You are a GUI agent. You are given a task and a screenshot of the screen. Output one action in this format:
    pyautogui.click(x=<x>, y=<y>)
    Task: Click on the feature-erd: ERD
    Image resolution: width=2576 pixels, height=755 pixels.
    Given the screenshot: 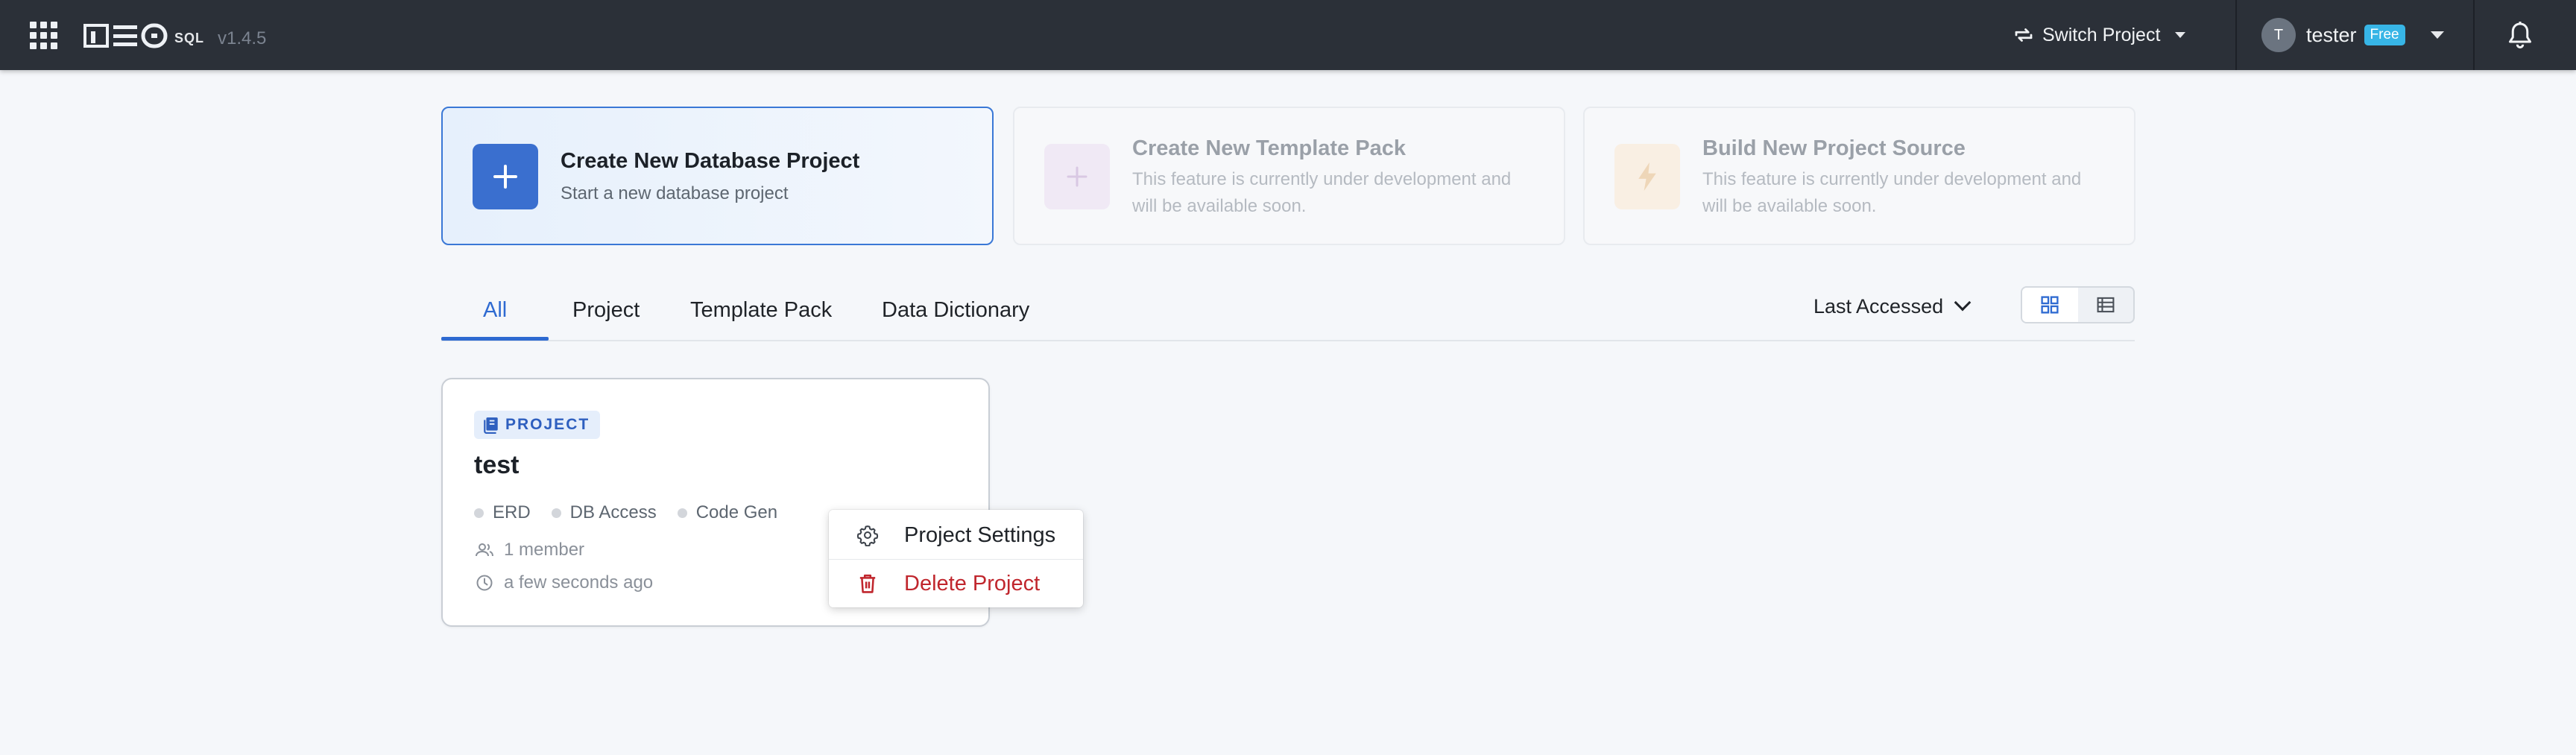 What is the action you would take?
    pyautogui.click(x=503, y=512)
    